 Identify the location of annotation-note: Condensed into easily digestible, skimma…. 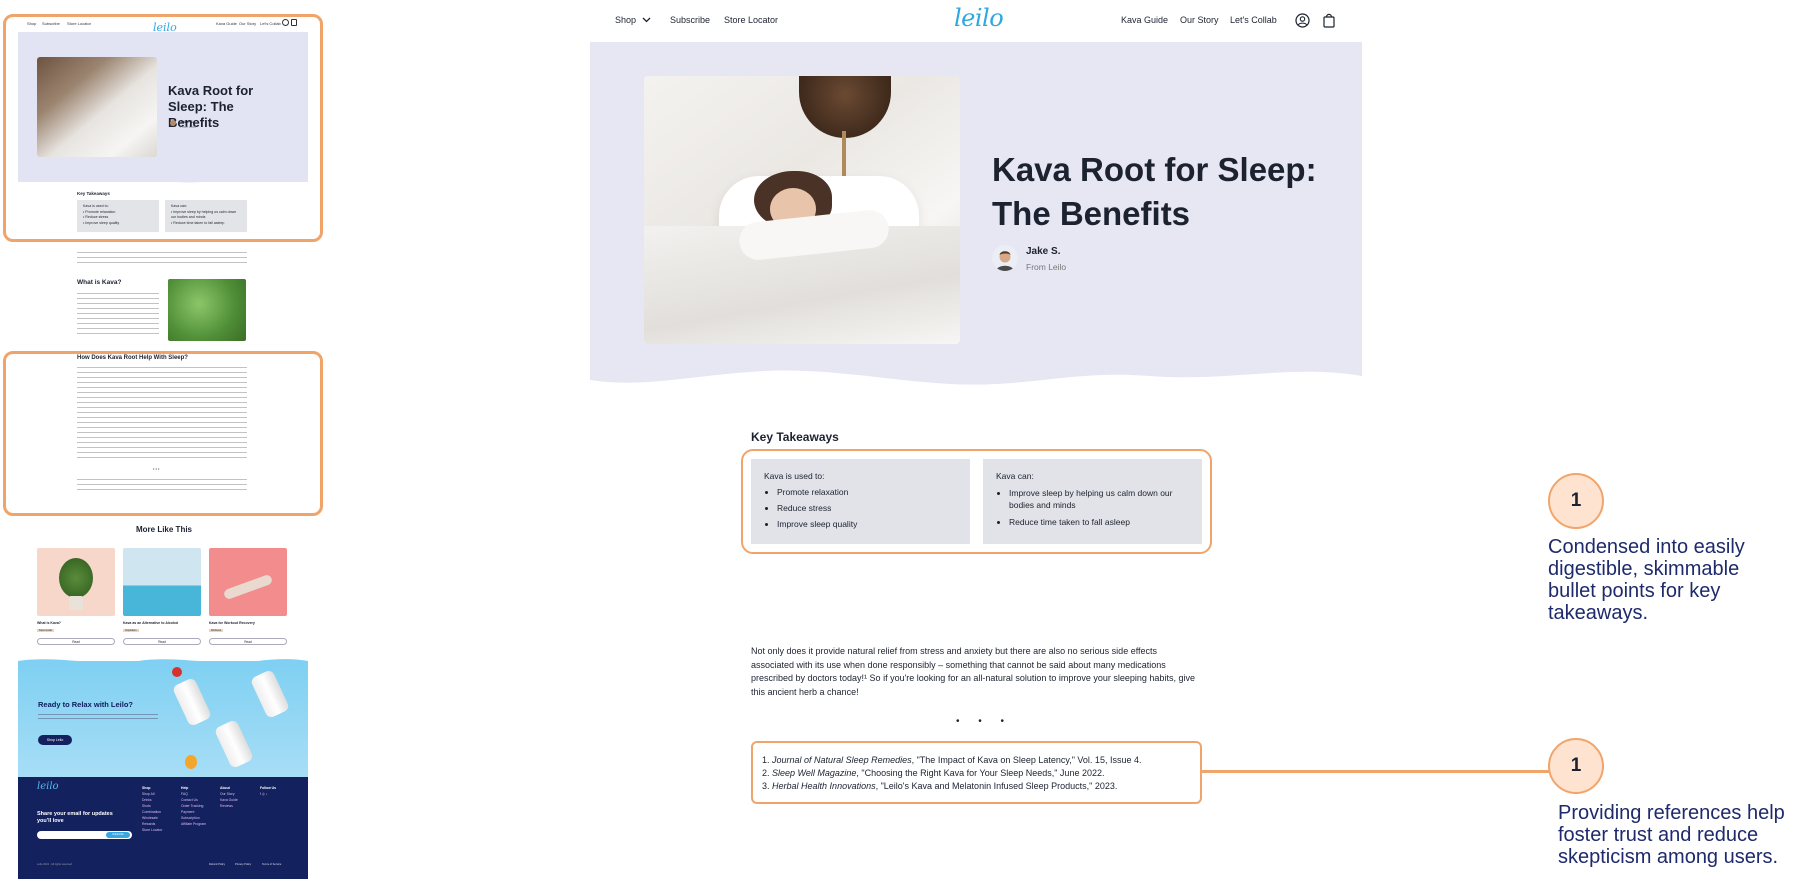
(1646, 580).